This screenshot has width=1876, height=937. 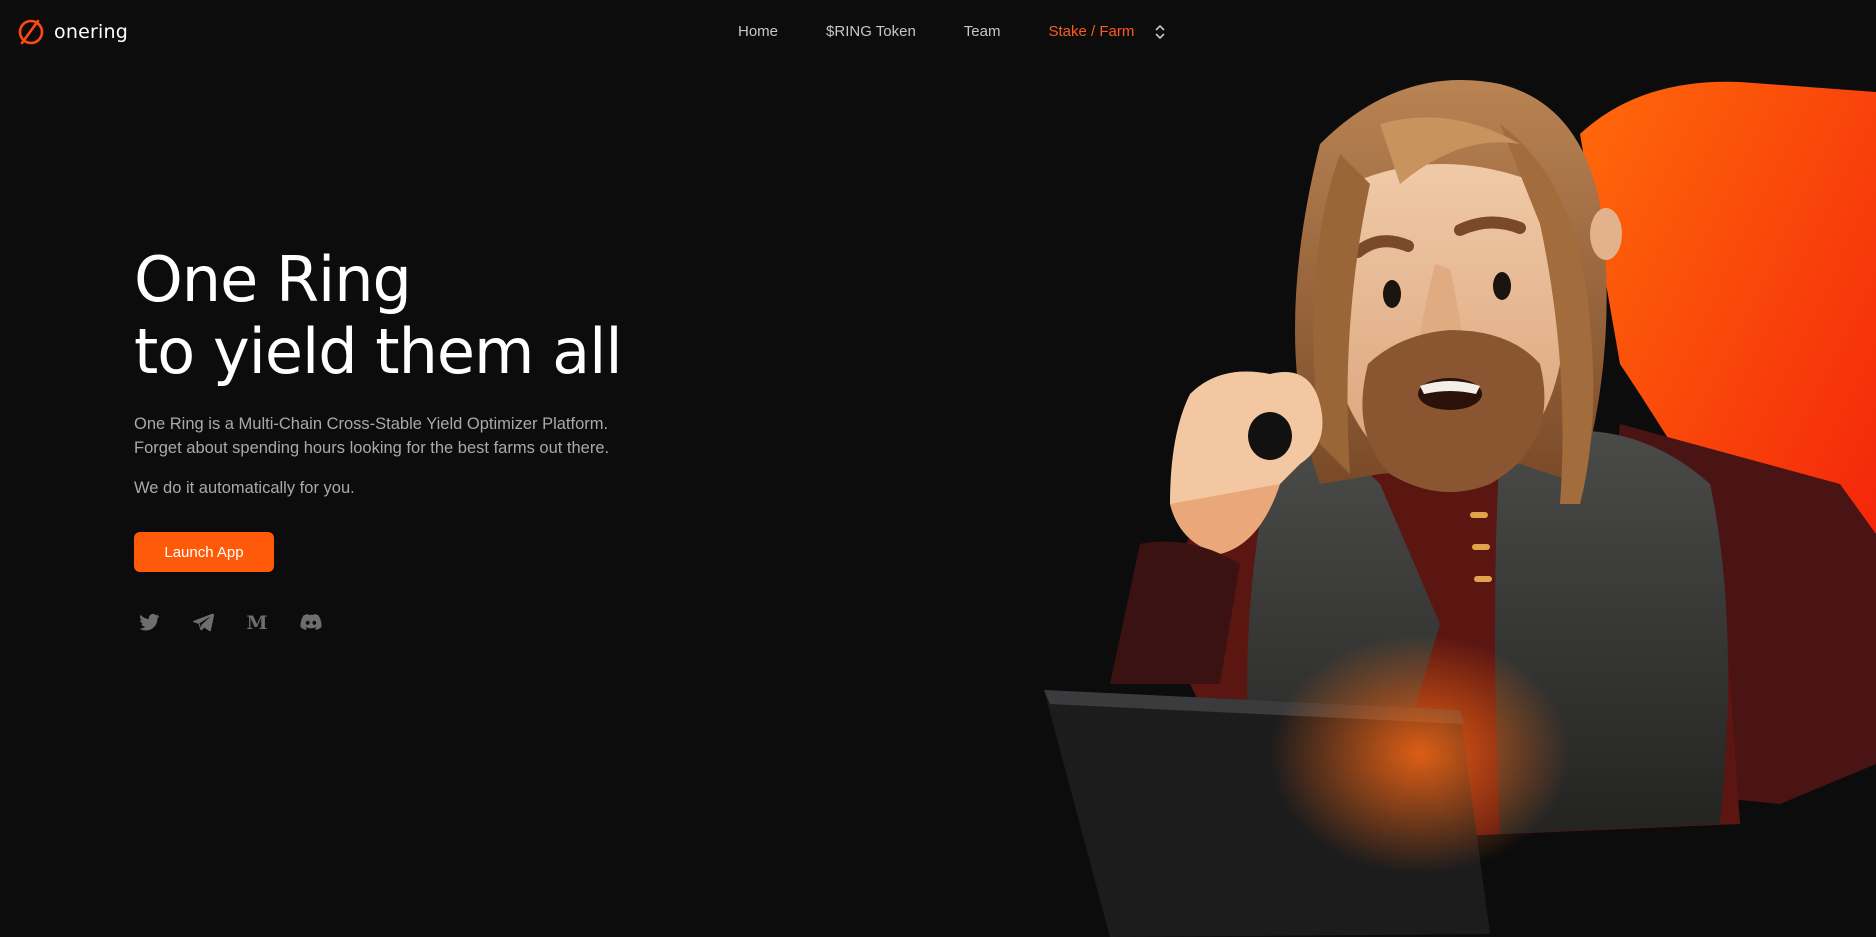 I want to click on hero-title: One Ring to yield them all, so click(x=378, y=315).